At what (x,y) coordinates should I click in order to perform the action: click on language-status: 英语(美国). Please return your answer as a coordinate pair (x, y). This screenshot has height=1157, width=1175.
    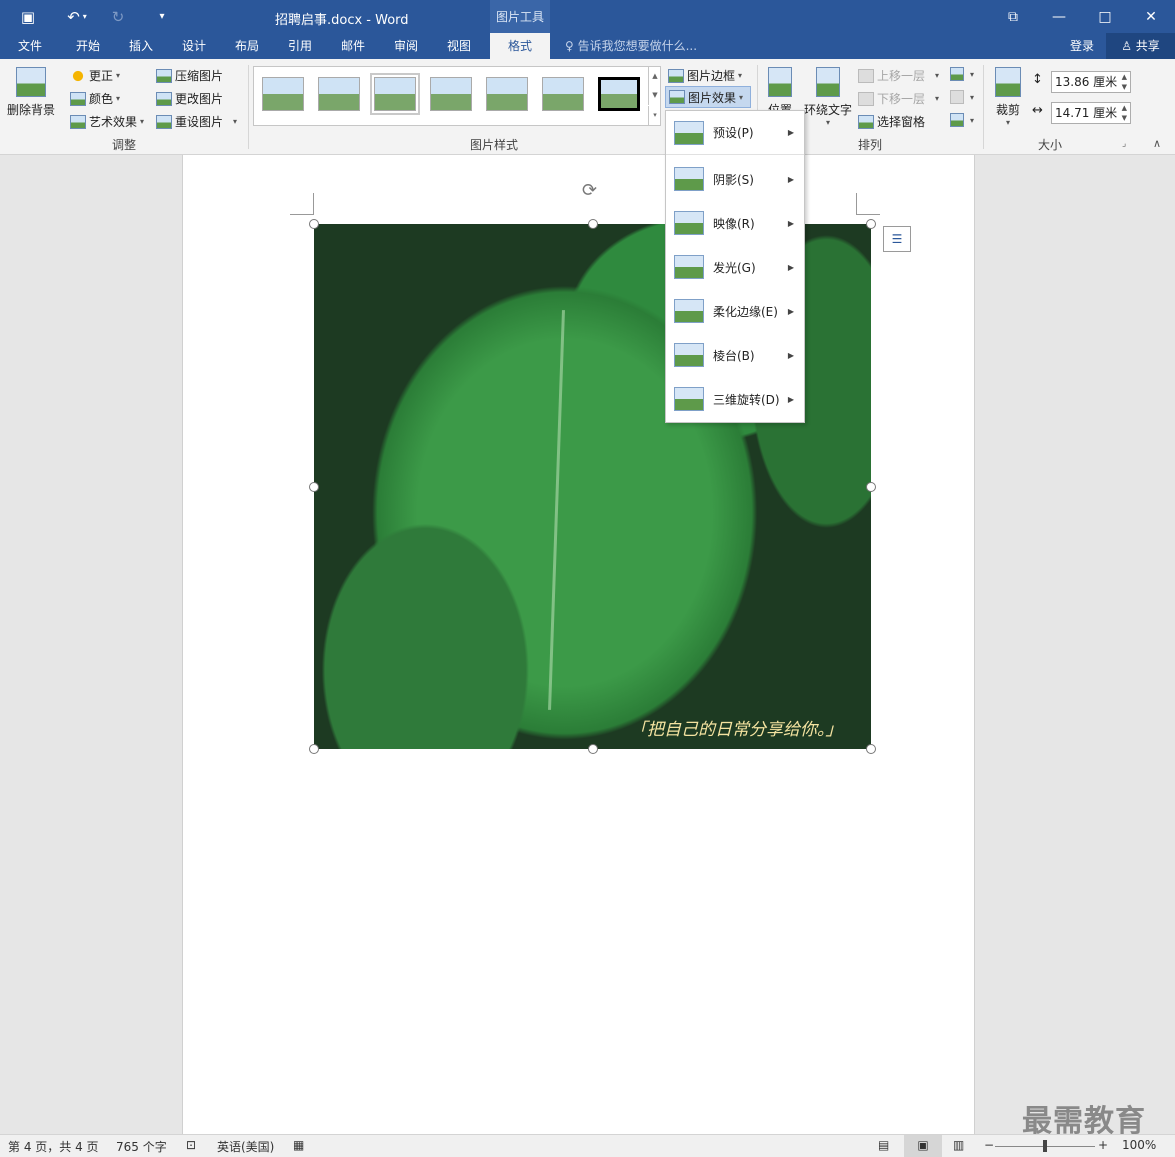
    Looking at the image, I should click on (245, 1146).